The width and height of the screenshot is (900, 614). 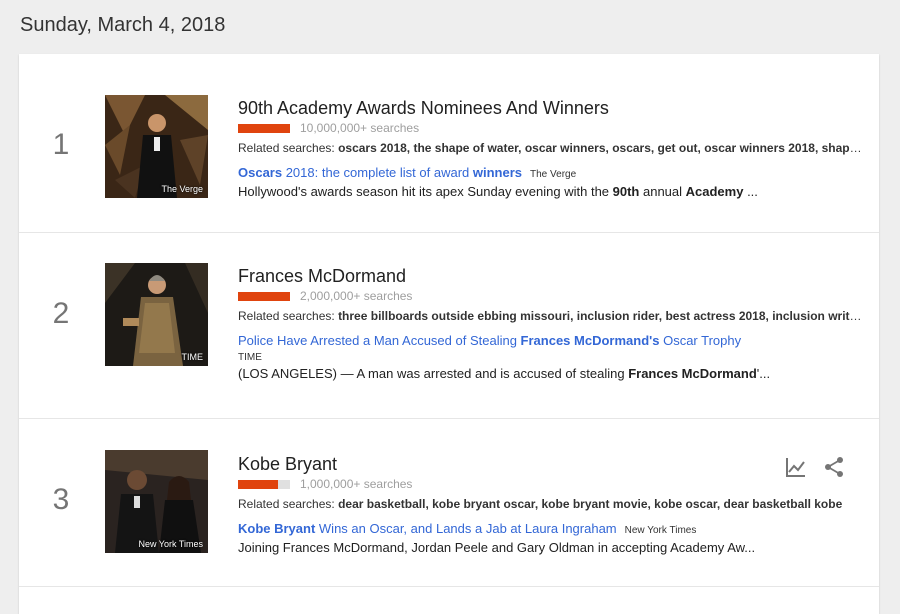 I want to click on thumbnail-source: New York Times, so click(x=170, y=544).